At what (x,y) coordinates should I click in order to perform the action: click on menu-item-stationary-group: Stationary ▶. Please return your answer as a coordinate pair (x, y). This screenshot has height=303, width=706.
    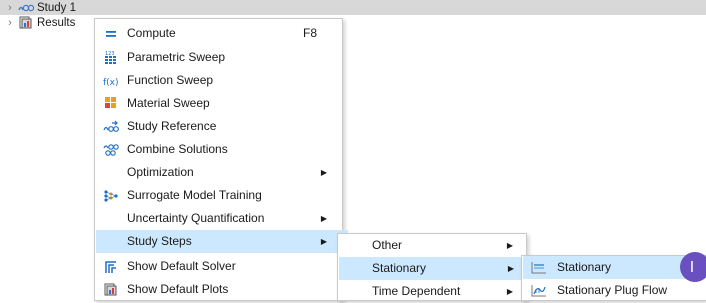
    Looking at the image, I should click on (435, 268).